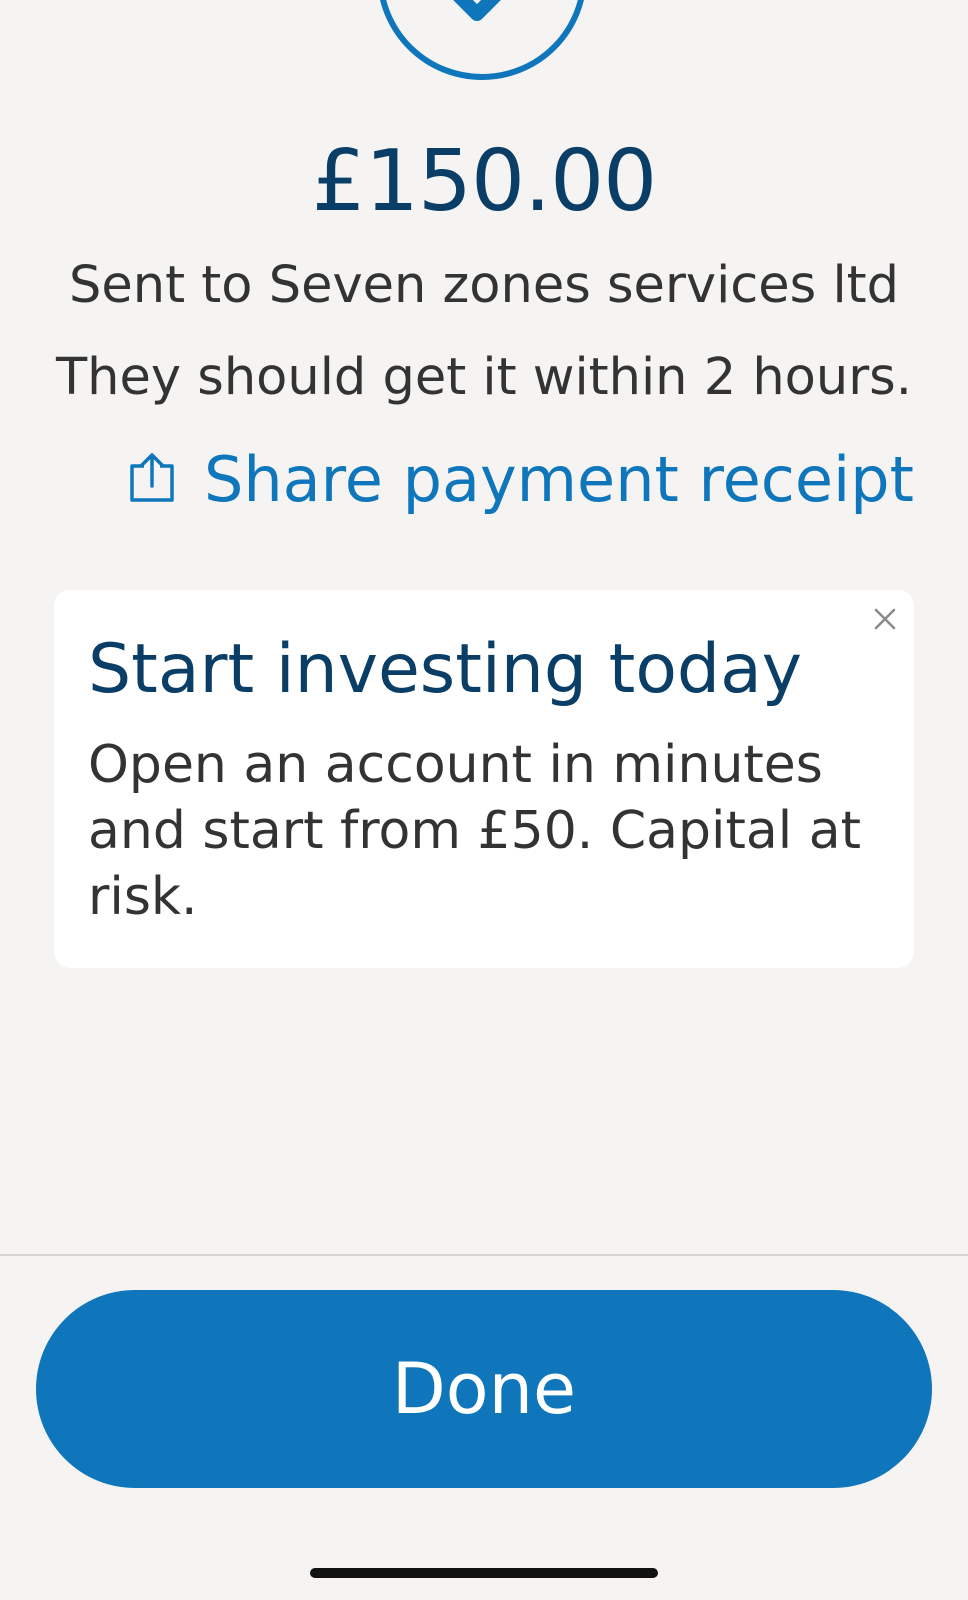  I want to click on share-payment-receipt-label: Share payment receipt, so click(559, 479).